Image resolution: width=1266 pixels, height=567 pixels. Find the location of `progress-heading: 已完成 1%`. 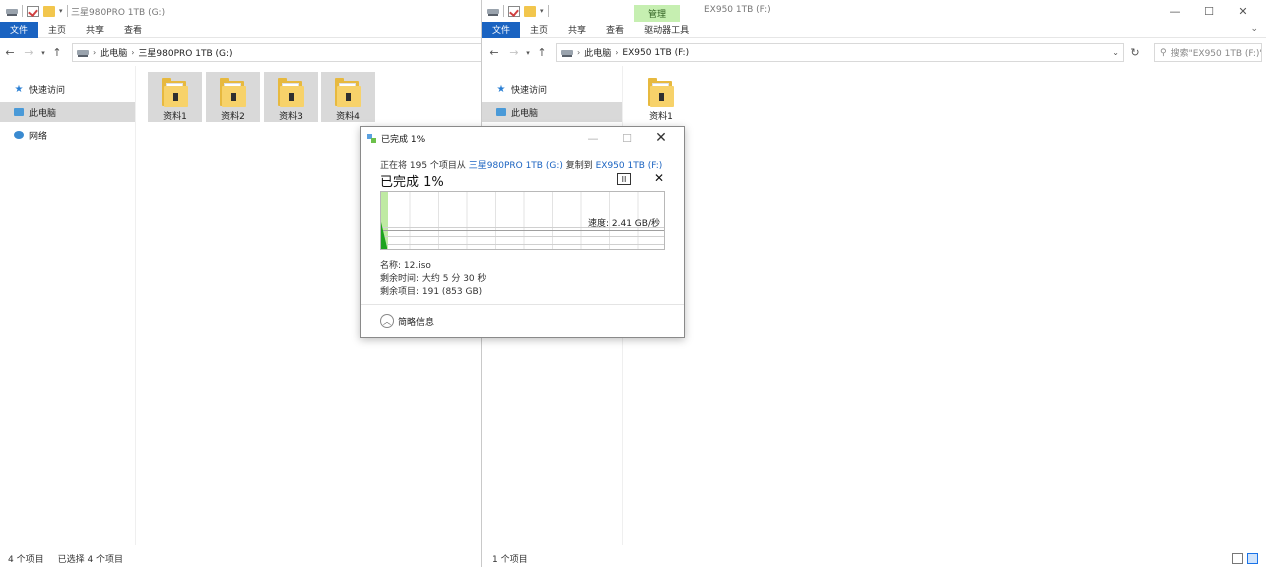

progress-heading: 已完成 1% is located at coordinates (412, 182).